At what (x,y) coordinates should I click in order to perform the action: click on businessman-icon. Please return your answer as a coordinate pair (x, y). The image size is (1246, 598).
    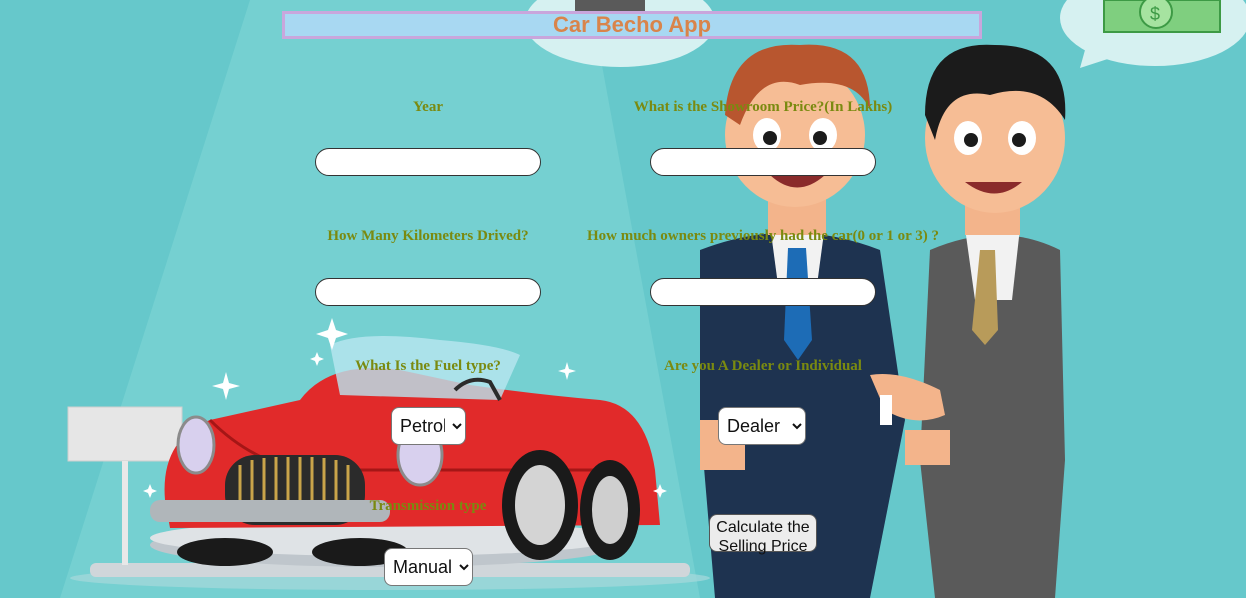
    Looking at the image, I should click on (985, 321).